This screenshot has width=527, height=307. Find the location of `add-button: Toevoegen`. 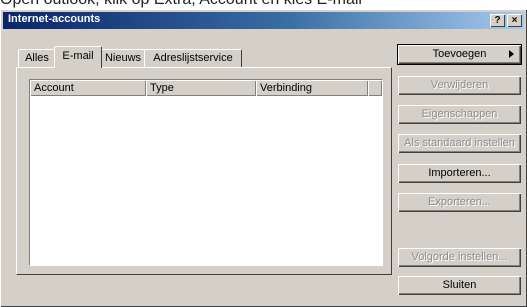

add-button: Toevoegen is located at coordinates (459, 54).